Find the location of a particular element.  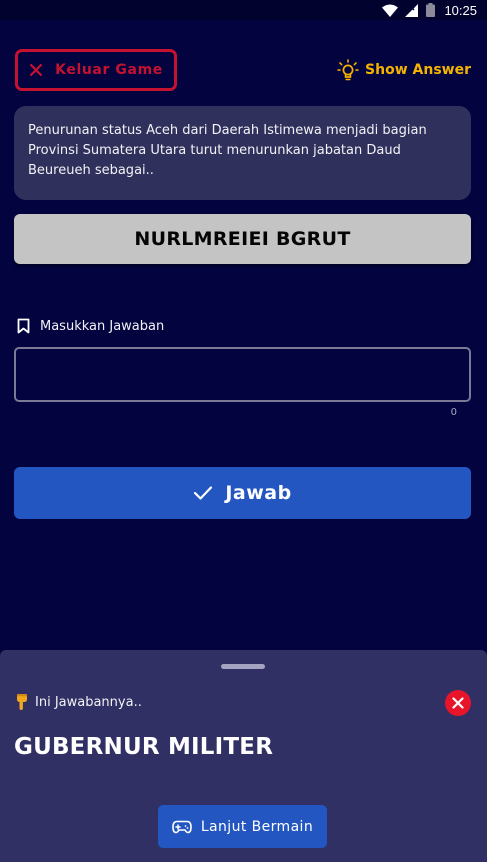

answer-field-label-text: Masukkan Jawaban is located at coordinates (102, 326).